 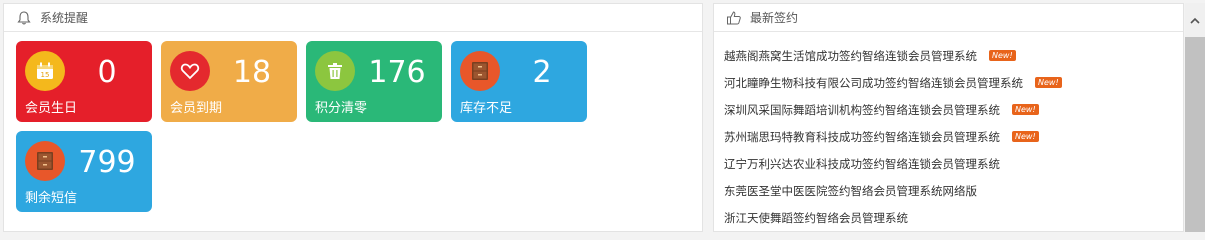 I want to click on vertical-scrollbar, so click(x=1195, y=117).